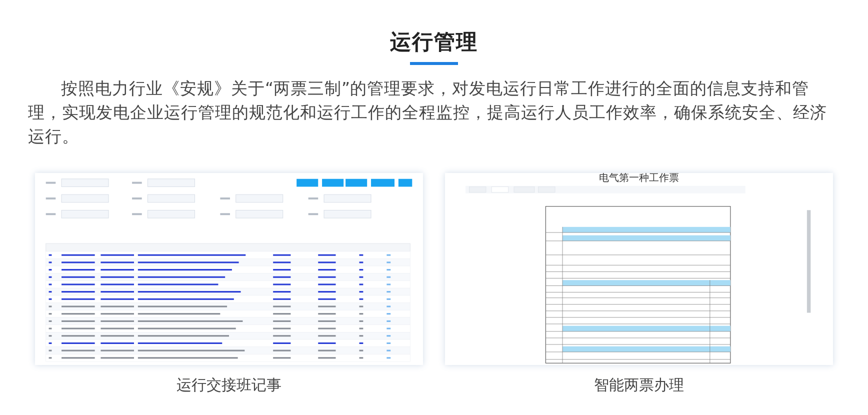 This screenshot has height=415, width=868. Describe the element at coordinates (434, 42) in the screenshot. I see `section-title: 运行管理` at that location.